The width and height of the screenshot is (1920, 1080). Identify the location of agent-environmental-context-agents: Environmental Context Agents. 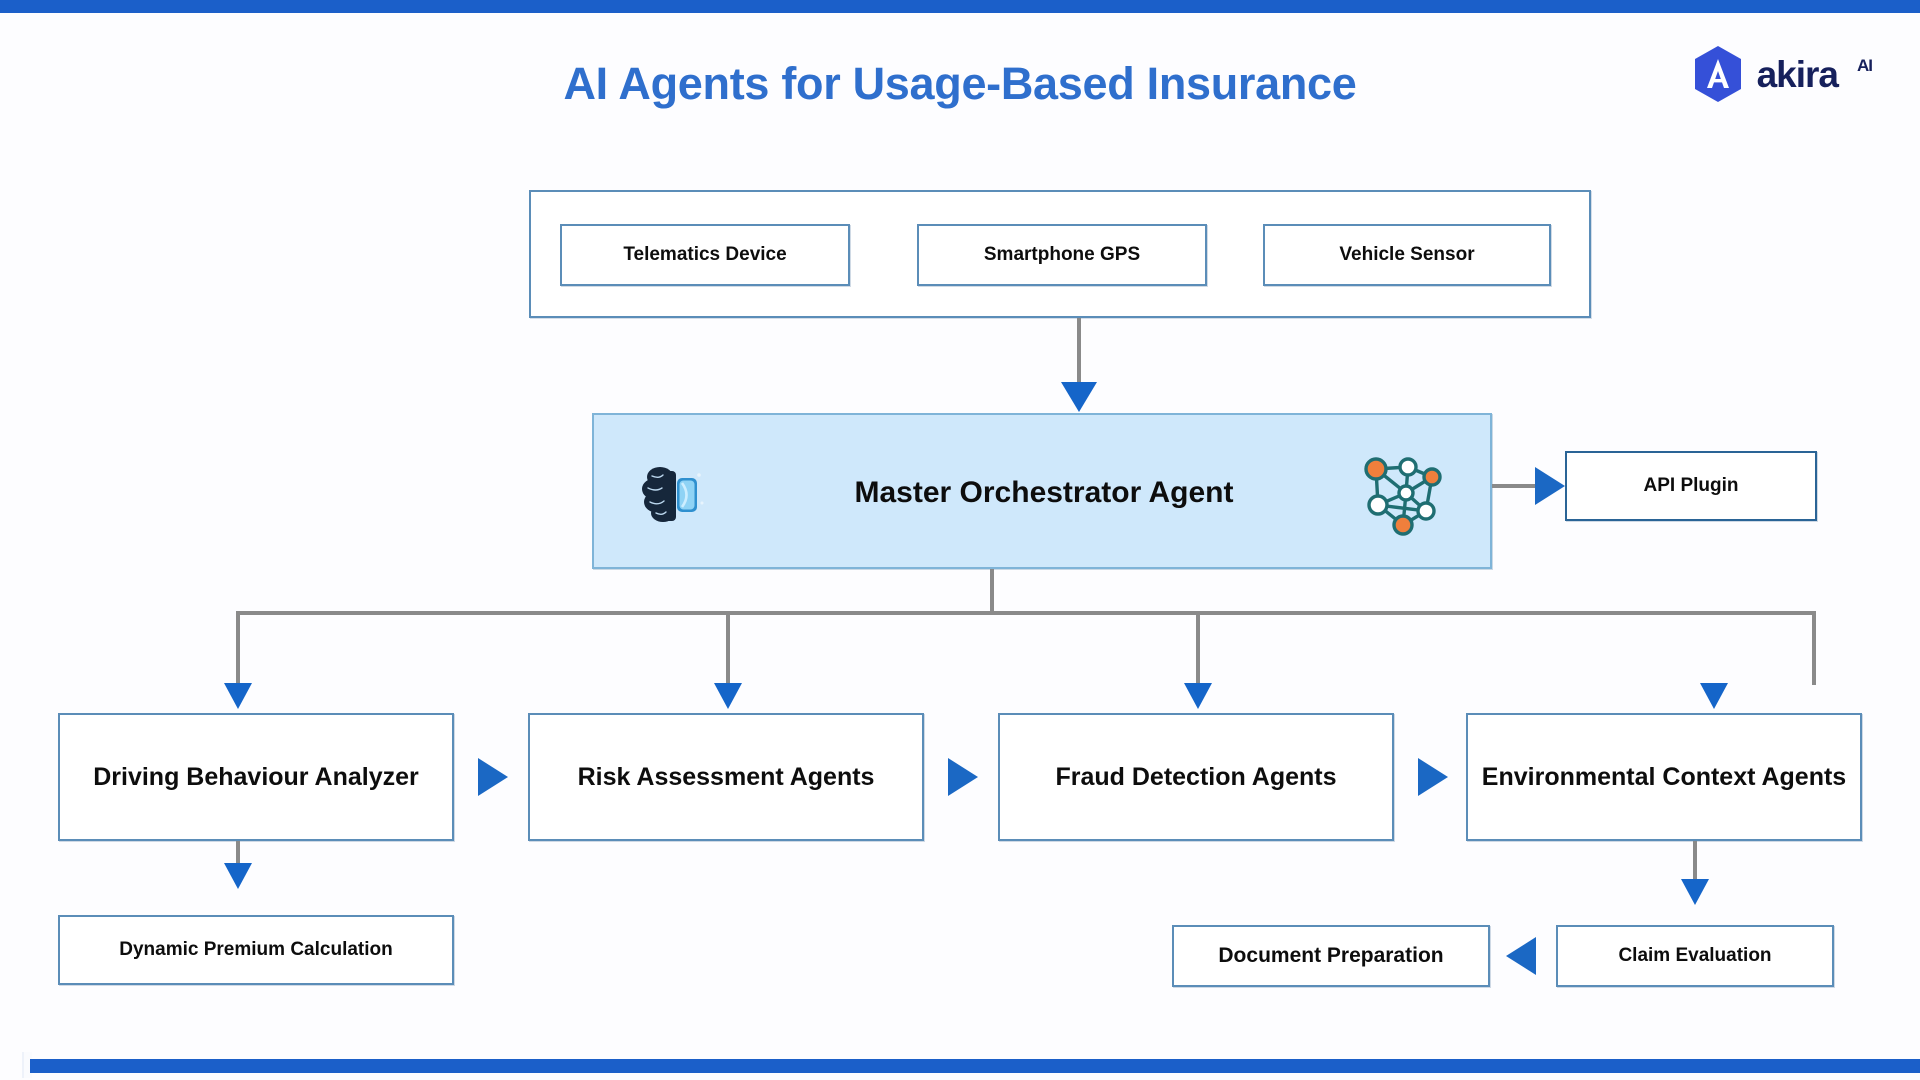
(1664, 777).